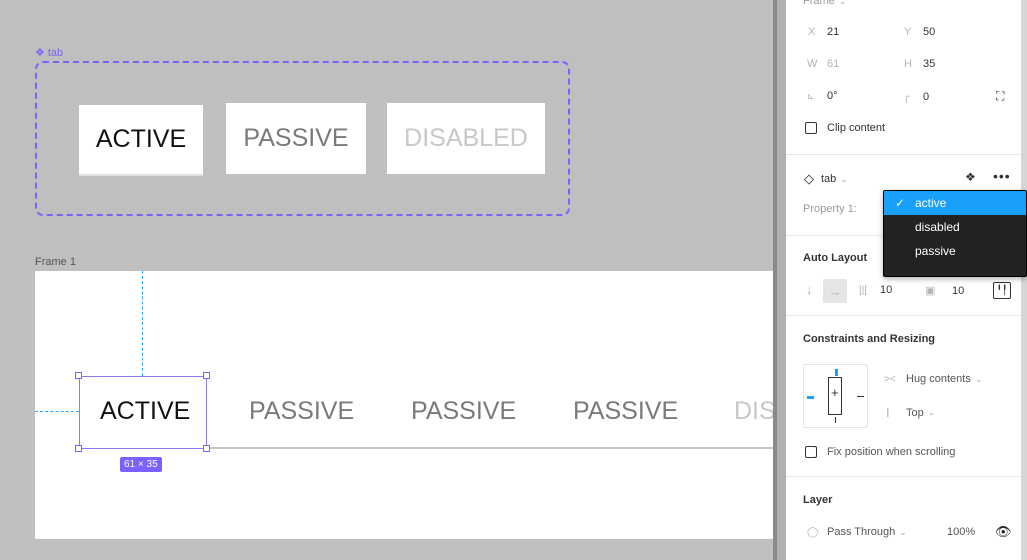 The width and height of the screenshot is (1027, 560). I want to click on clip-content-checkbox: Clip content, so click(845, 128).